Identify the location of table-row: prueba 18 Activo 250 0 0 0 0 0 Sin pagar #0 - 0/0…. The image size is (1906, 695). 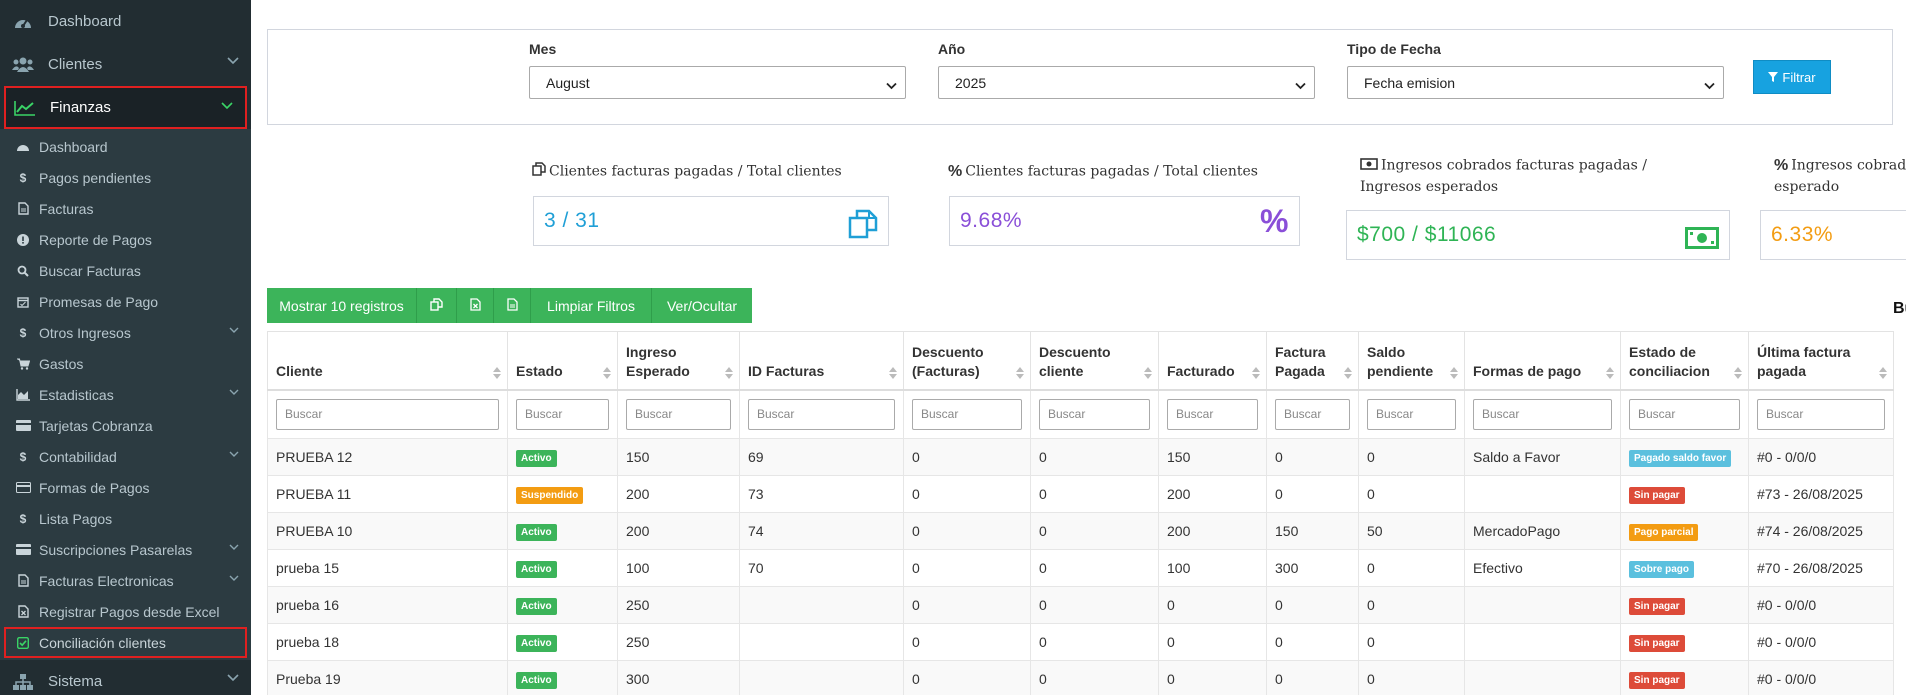
(1080, 642).